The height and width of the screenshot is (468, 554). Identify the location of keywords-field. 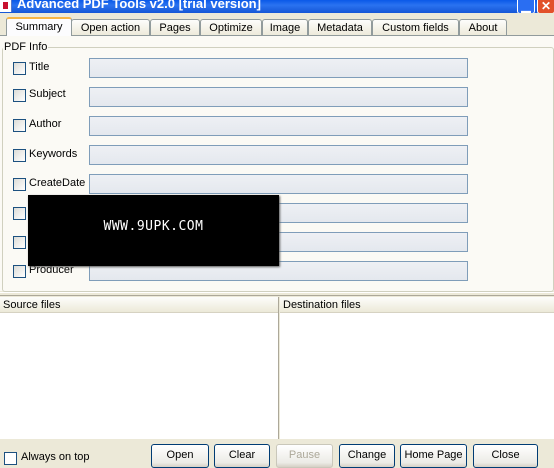
(278, 155).